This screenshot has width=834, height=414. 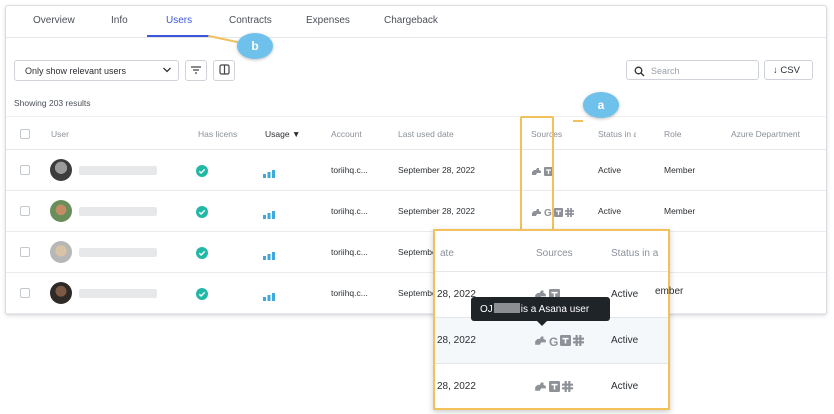 I want to click on zoom-row: 28, 2022 G Active, so click(x=551, y=340).